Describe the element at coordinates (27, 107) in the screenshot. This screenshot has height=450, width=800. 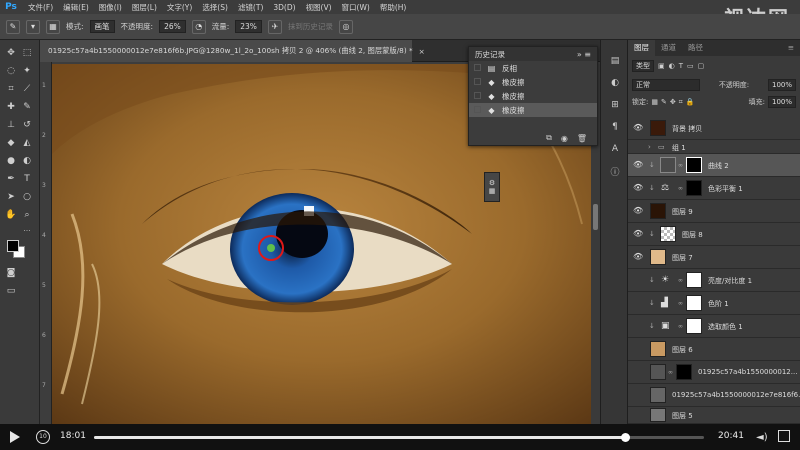
I see `brush-tool-icon: ✎` at that location.